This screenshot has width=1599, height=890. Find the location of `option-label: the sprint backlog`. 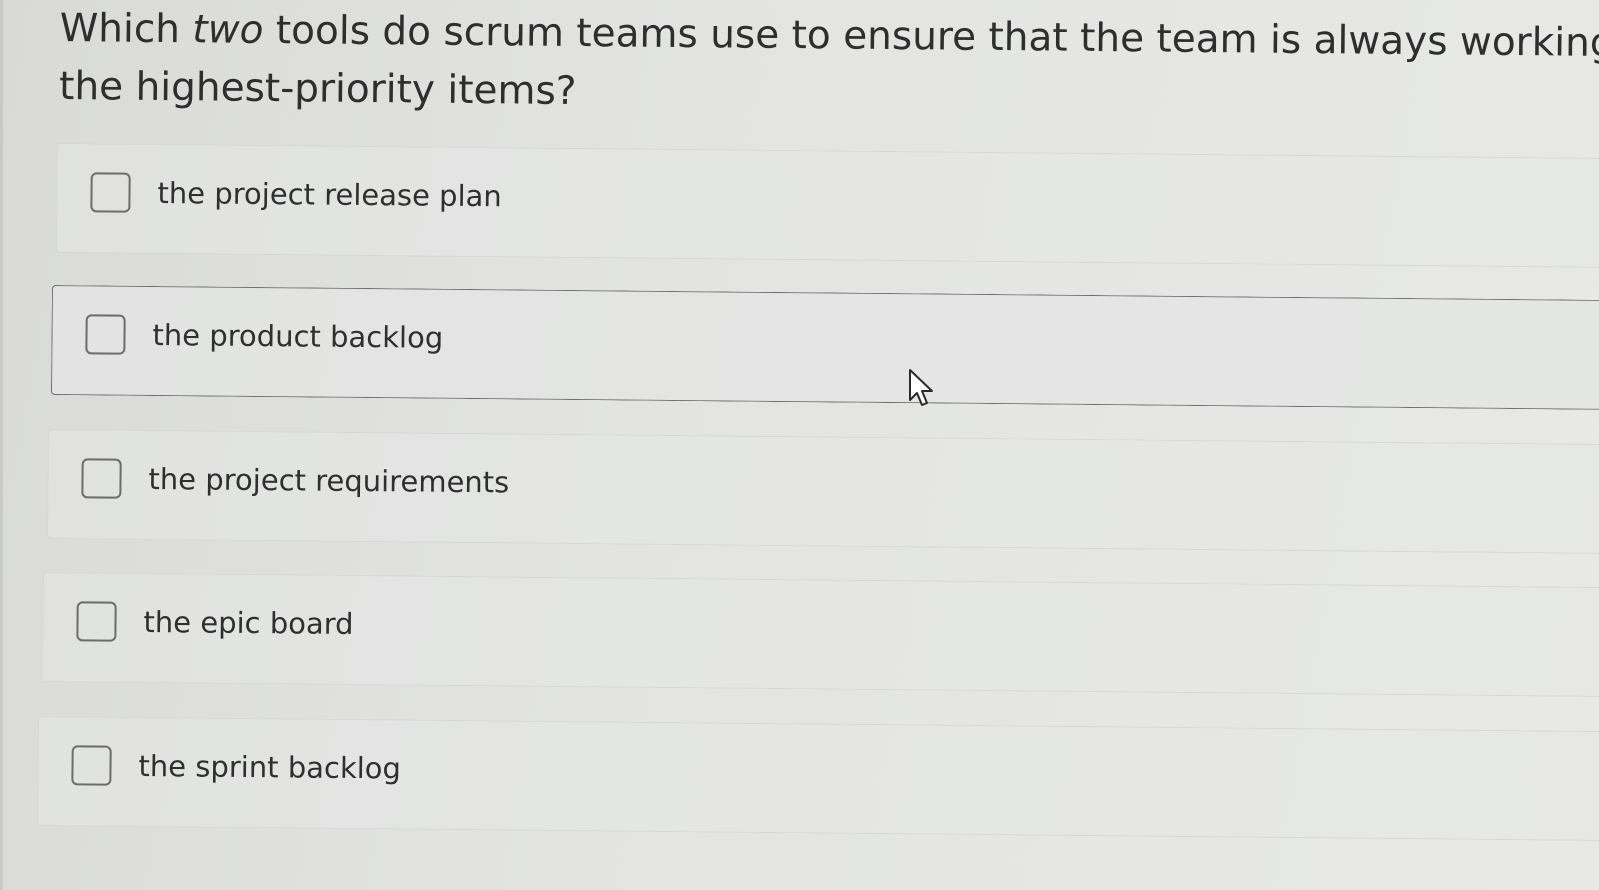

option-label: the sprint backlog is located at coordinates (270, 767).